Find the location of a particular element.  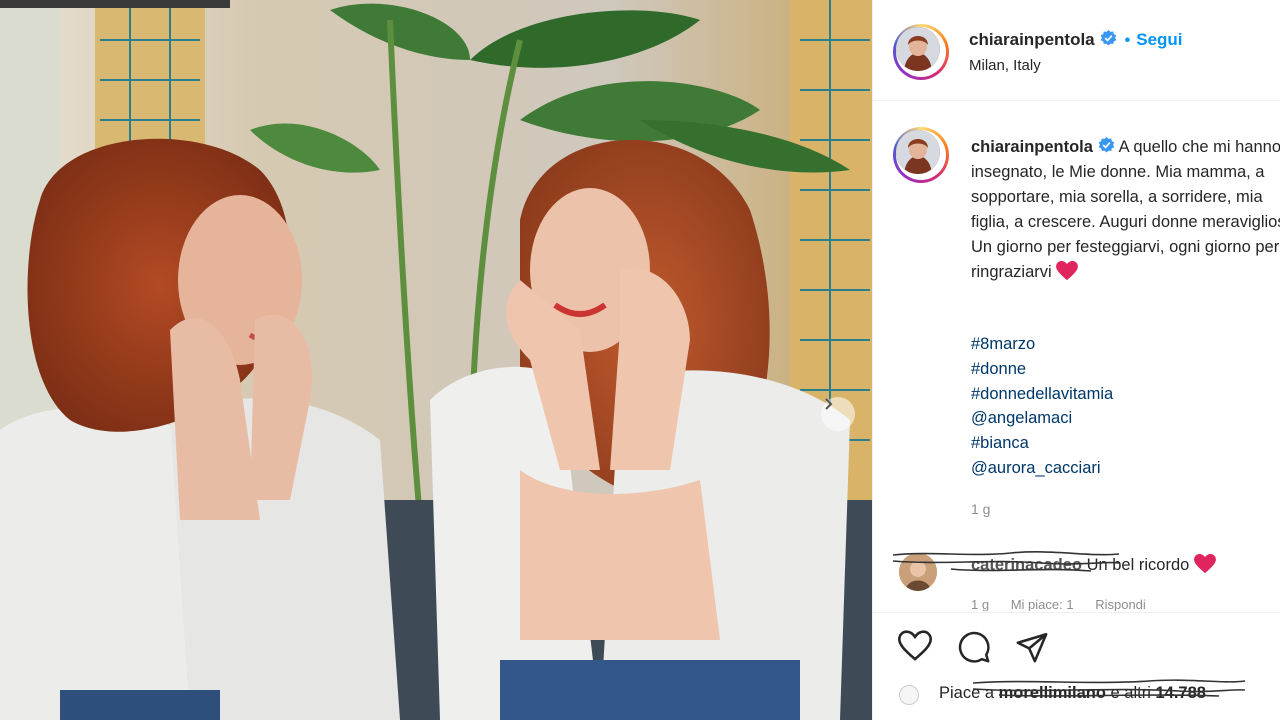

liker-avatar is located at coordinates (909, 695).